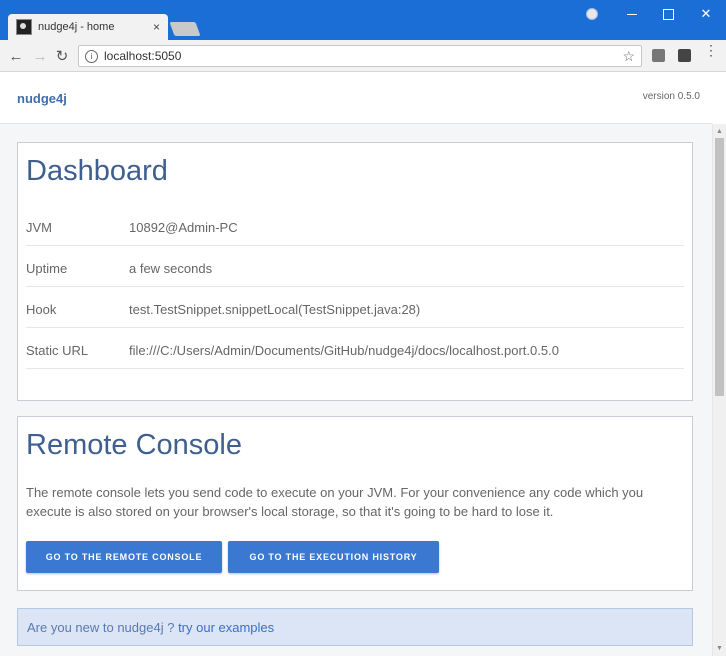  I want to click on extension-shield-icon, so click(684, 55).